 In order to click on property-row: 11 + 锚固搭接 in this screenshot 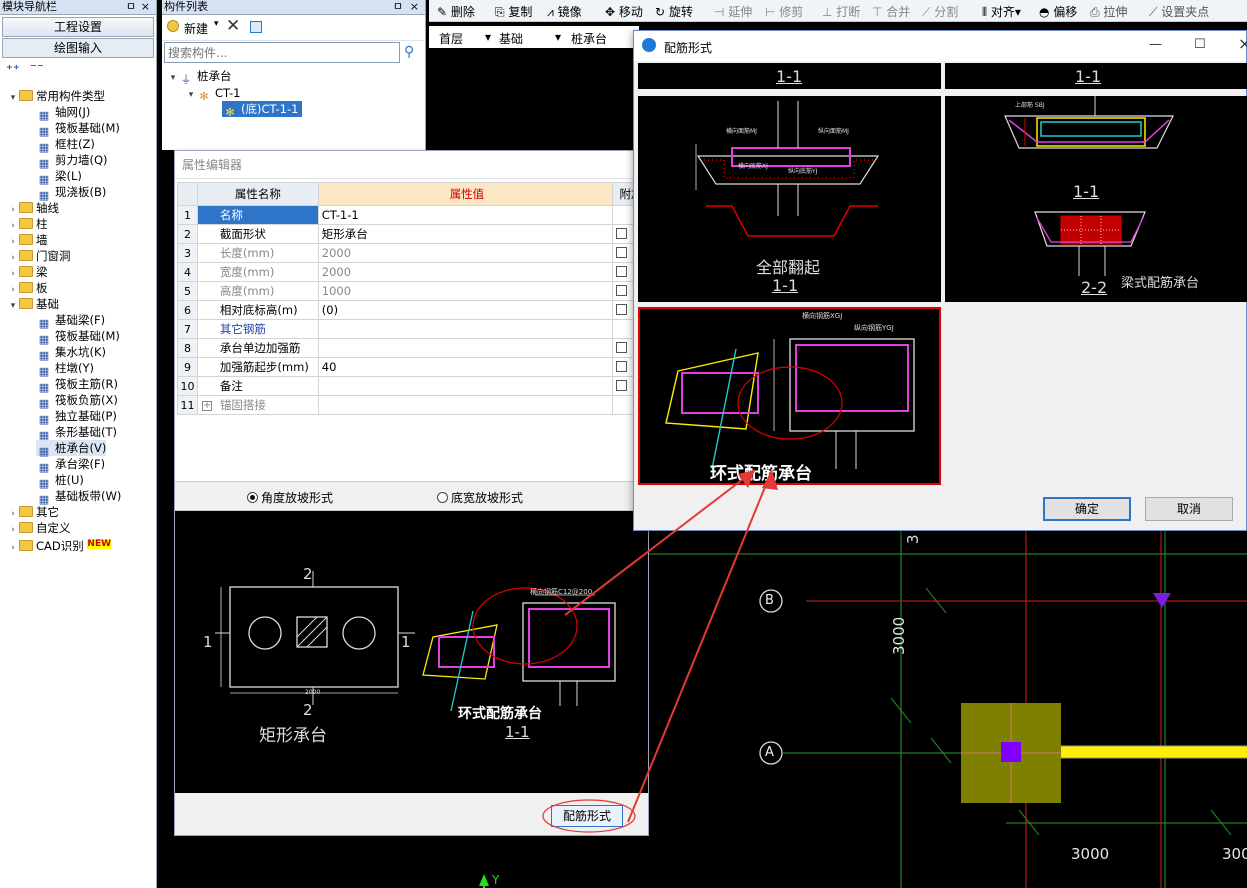, I will do `click(412, 405)`.